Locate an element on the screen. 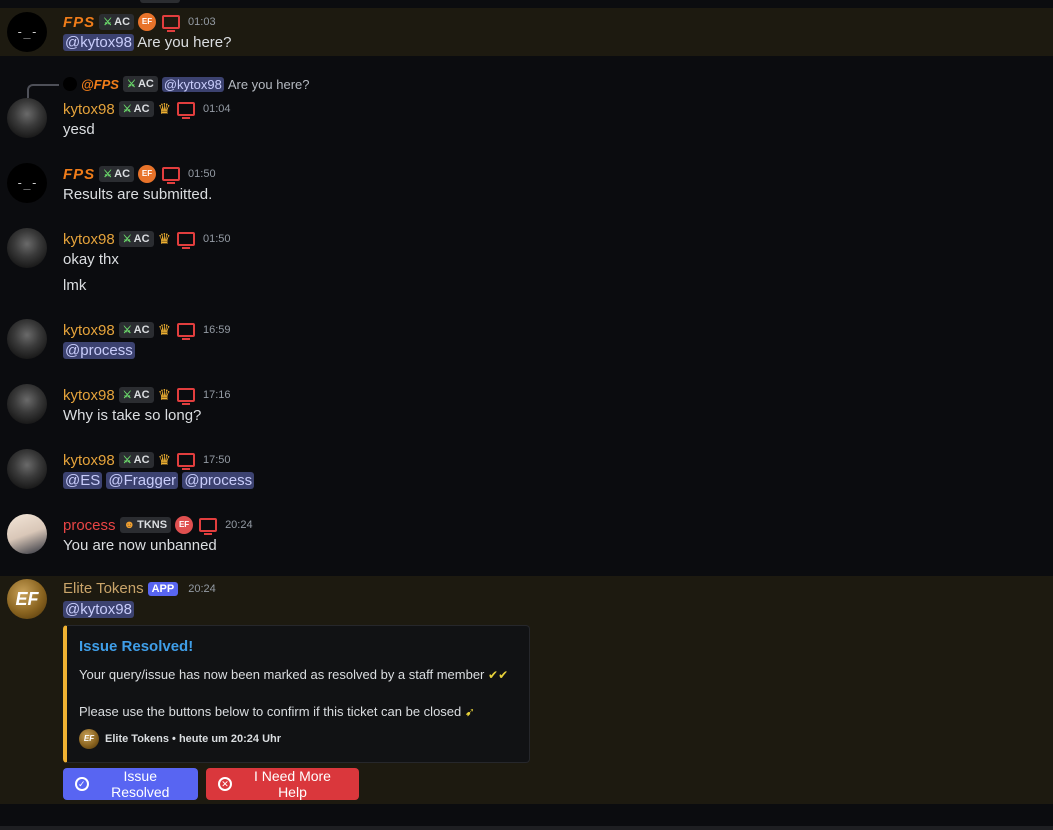 Image resolution: width=1053 pixels, height=830 pixels. check-circle-icon: ✓ is located at coordinates (82, 784).